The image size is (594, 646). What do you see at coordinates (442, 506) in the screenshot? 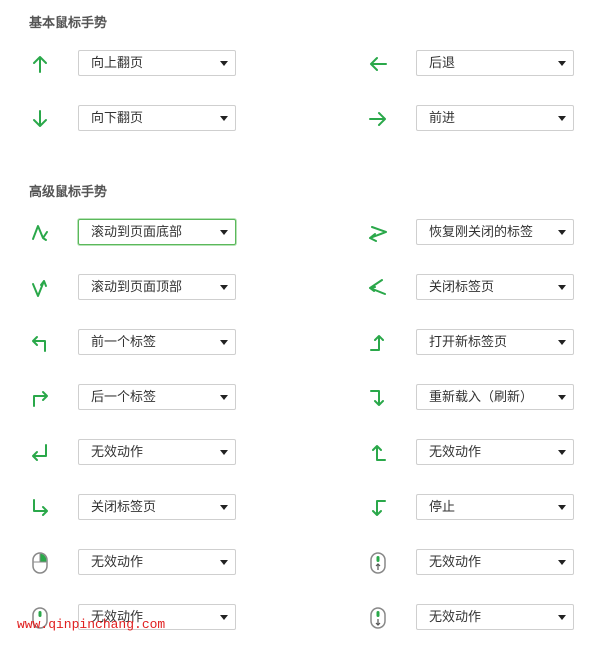
I see `select-value: 停止` at bounding box center [442, 506].